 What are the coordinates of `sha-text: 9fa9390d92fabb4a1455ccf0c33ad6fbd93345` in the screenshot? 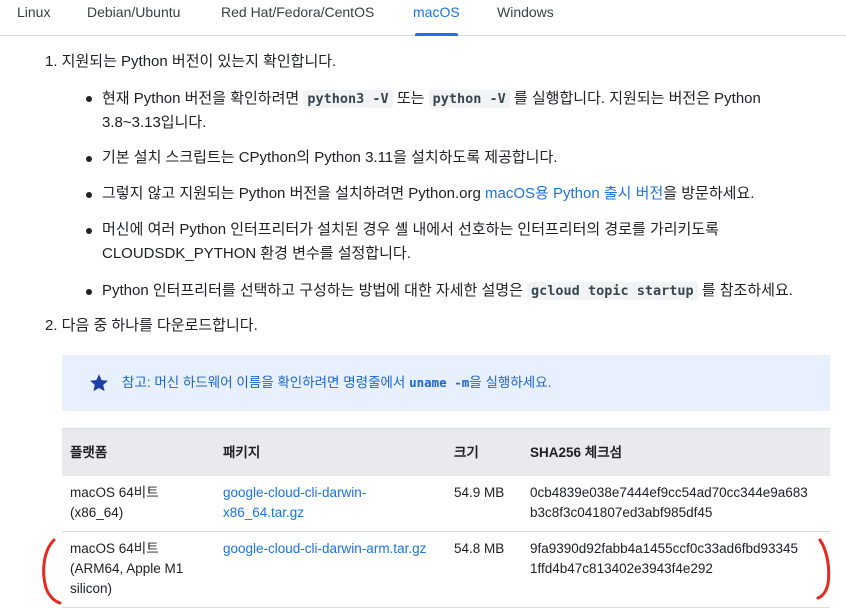 It's located at (664, 548).